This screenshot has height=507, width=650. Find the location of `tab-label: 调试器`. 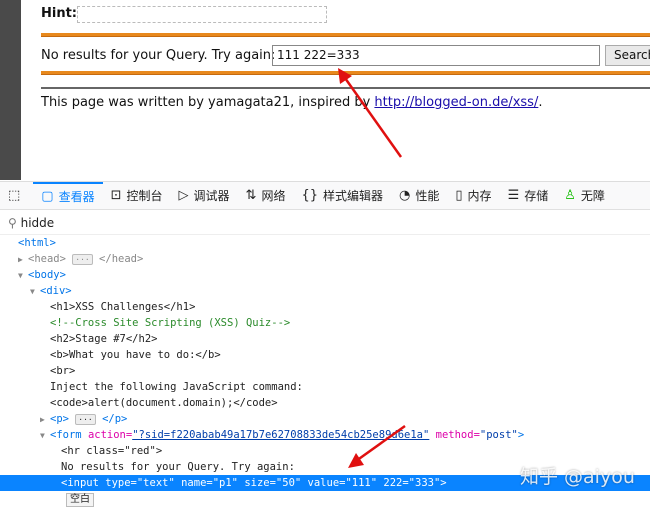

tab-label: 调试器 is located at coordinates (211, 196).